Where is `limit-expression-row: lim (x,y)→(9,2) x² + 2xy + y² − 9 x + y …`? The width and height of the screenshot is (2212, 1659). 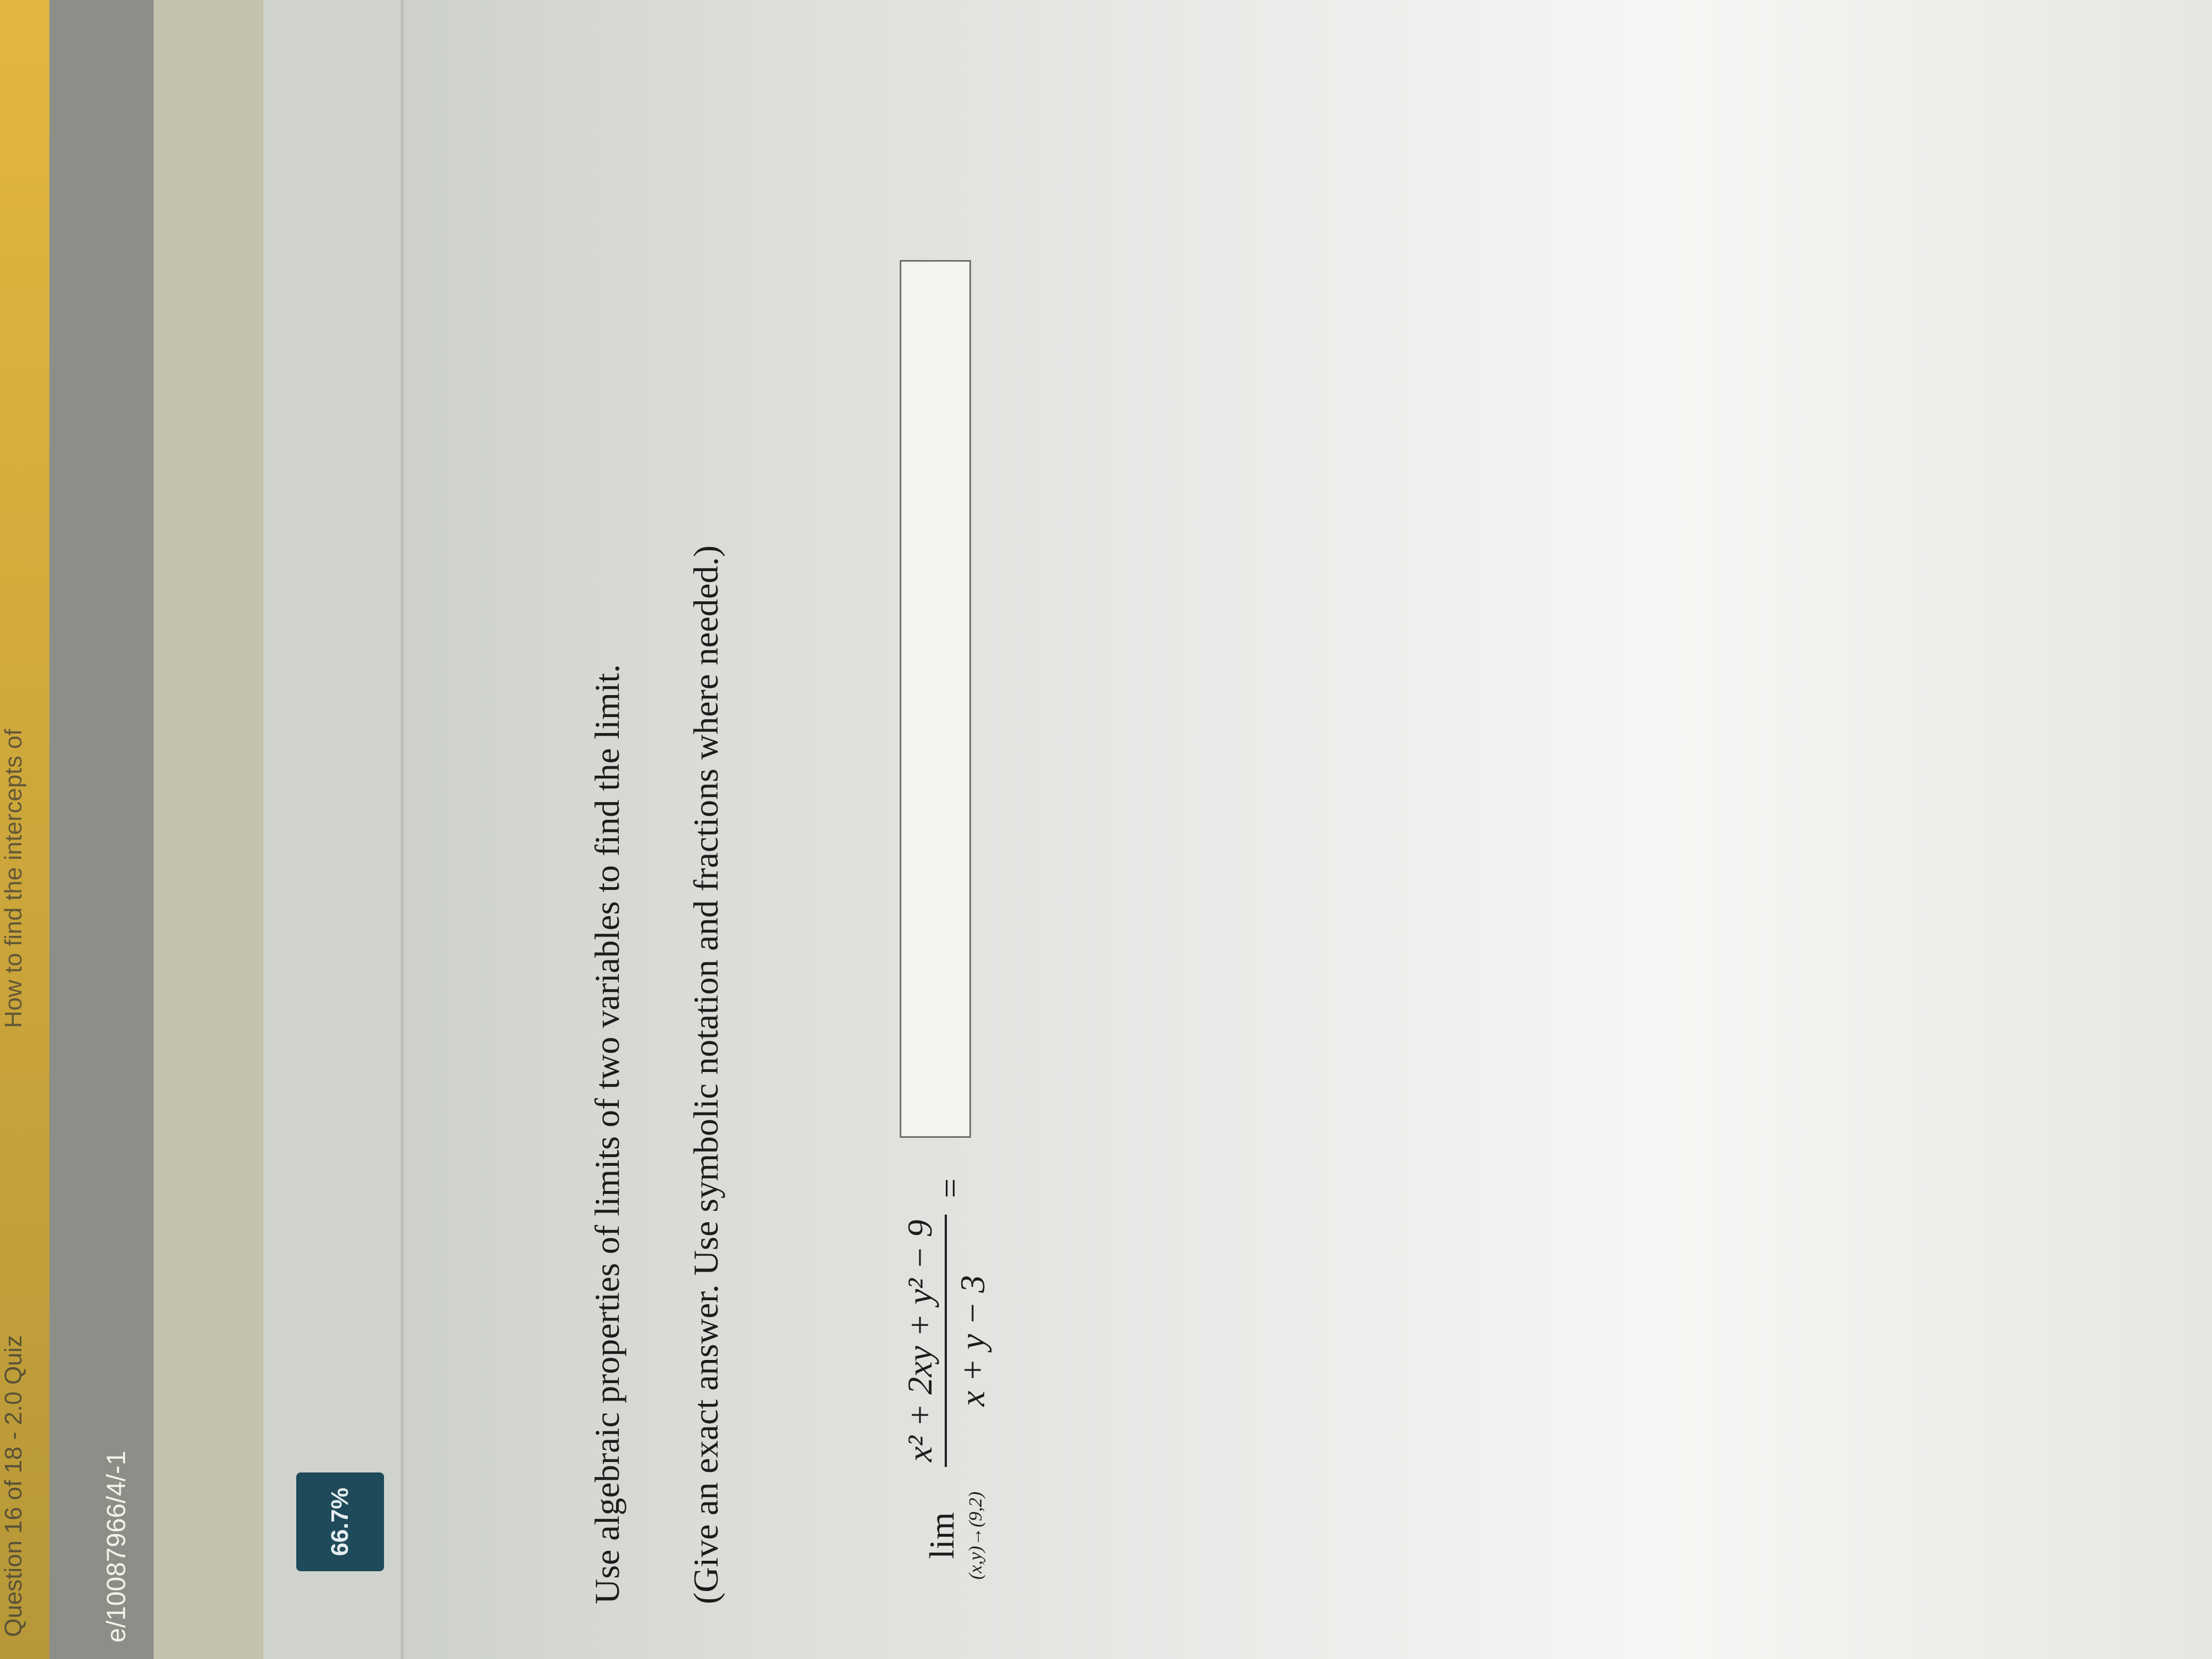
limit-expression-row: lim (x,y)→(9,2) x² + 2xy + y² − 9 x + y … is located at coordinates (971, 820).